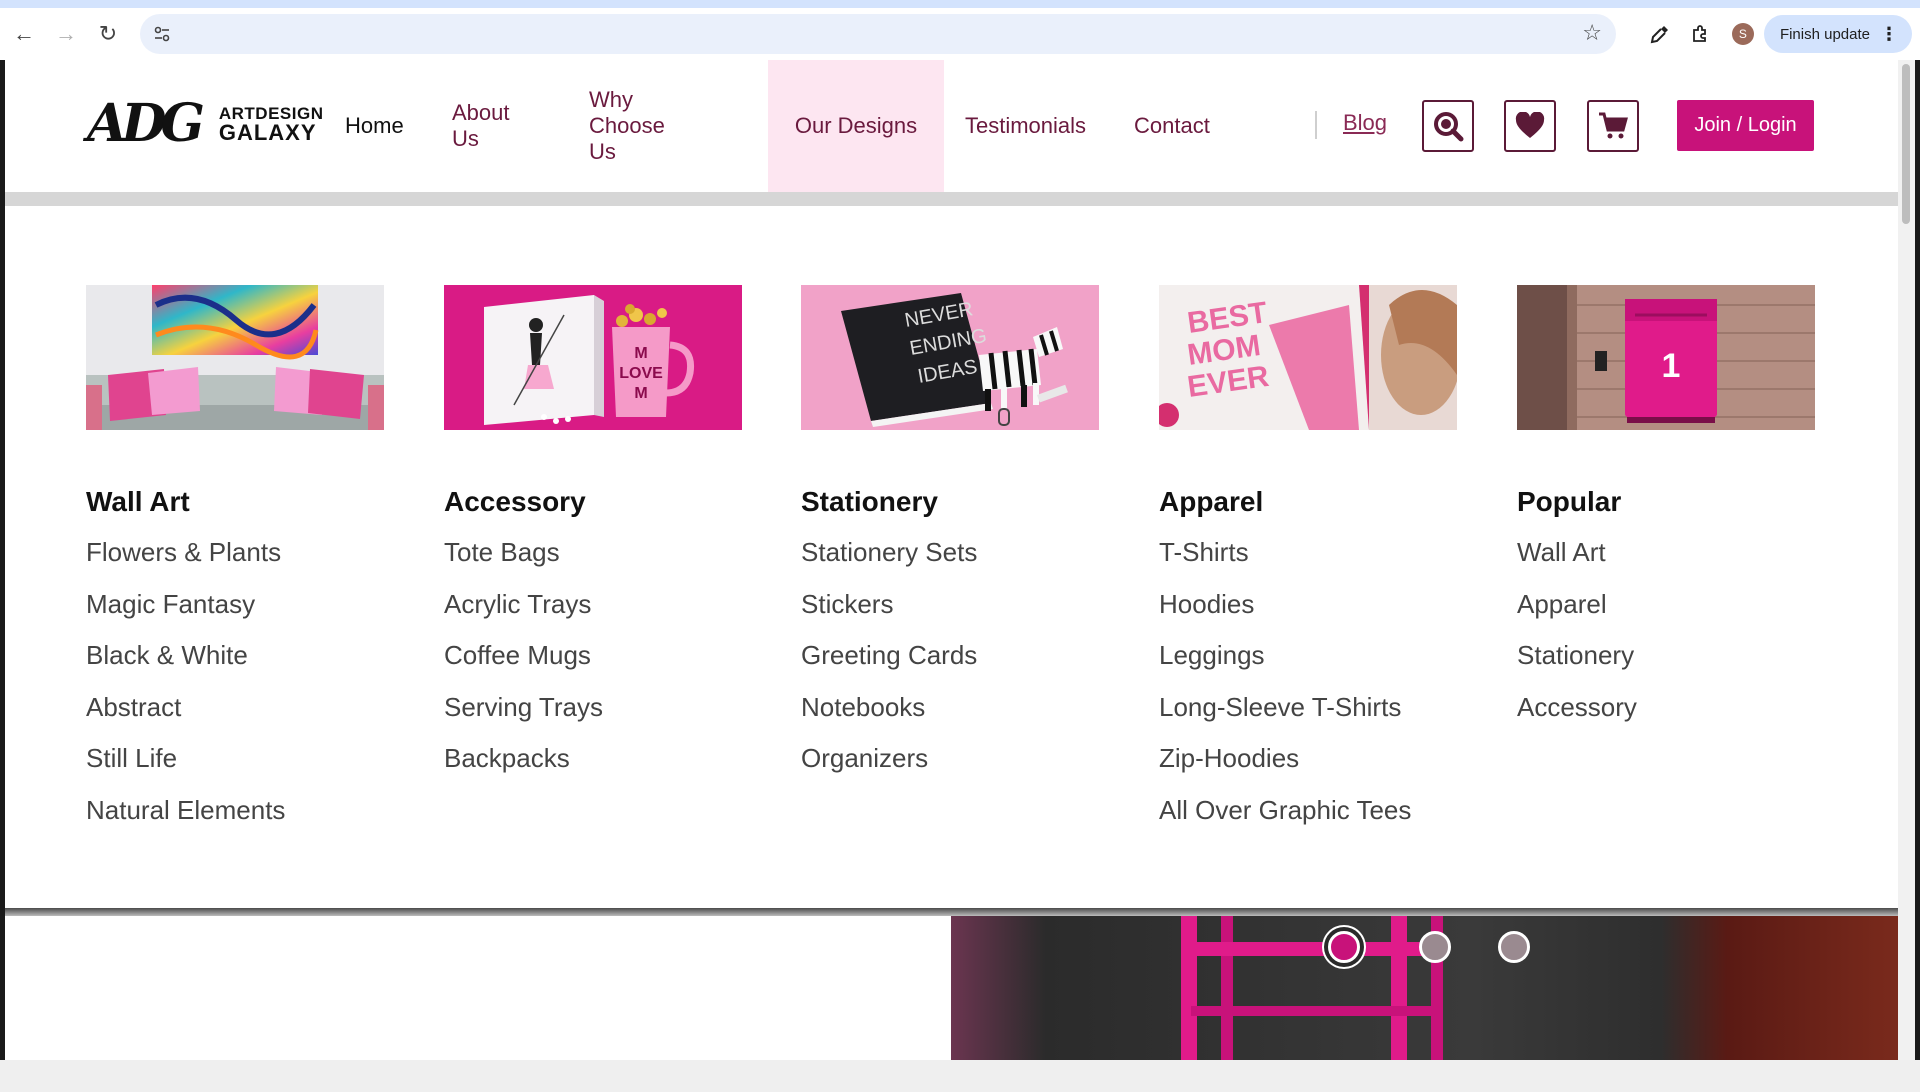  What do you see at coordinates (593, 610) in the screenshot?
I see `menu-item: Acrylic Trays` at bounding box center [593, 610].